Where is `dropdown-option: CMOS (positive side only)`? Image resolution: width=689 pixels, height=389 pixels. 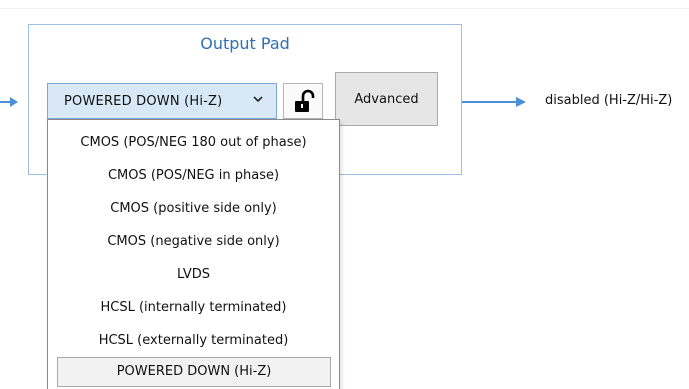
dropdown-option: CMOS (positive side only) is located at coordinates (193, 209).